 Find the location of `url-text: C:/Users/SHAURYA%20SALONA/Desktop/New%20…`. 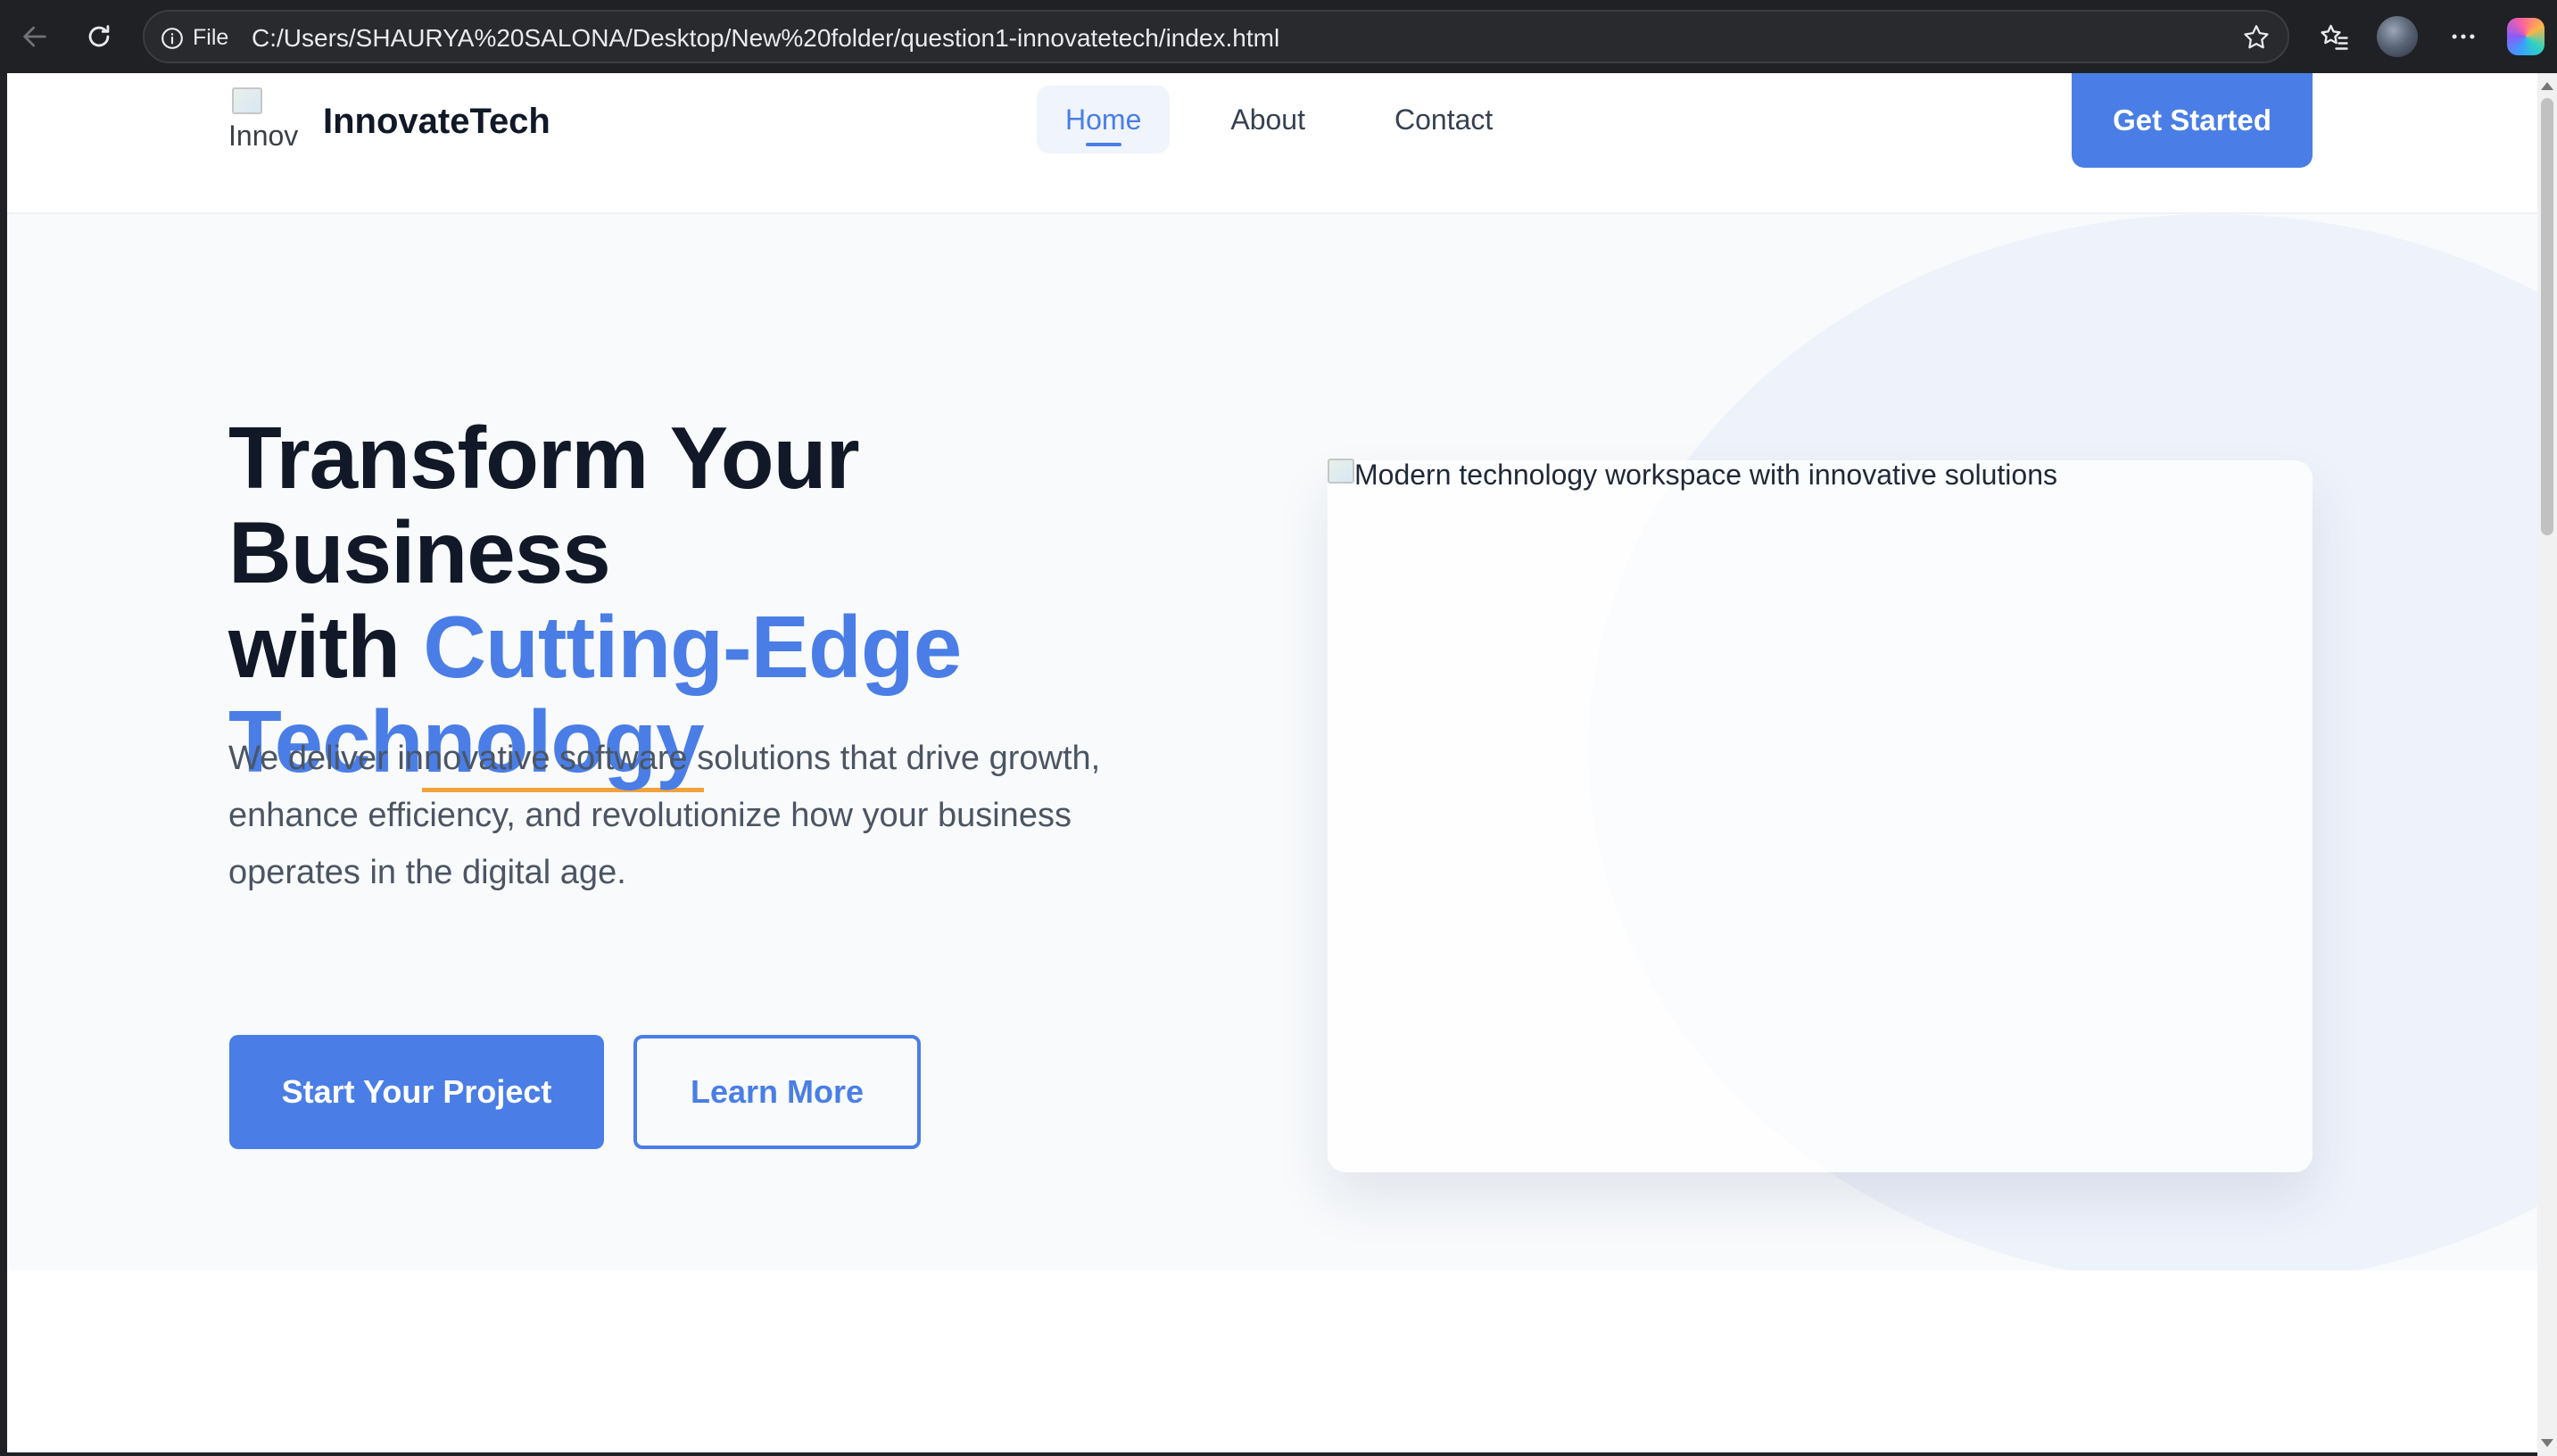

url-text: C:/Users/SHAURYA%20SALONA/Desktop/New%20… is located at coordinates (766, 38).